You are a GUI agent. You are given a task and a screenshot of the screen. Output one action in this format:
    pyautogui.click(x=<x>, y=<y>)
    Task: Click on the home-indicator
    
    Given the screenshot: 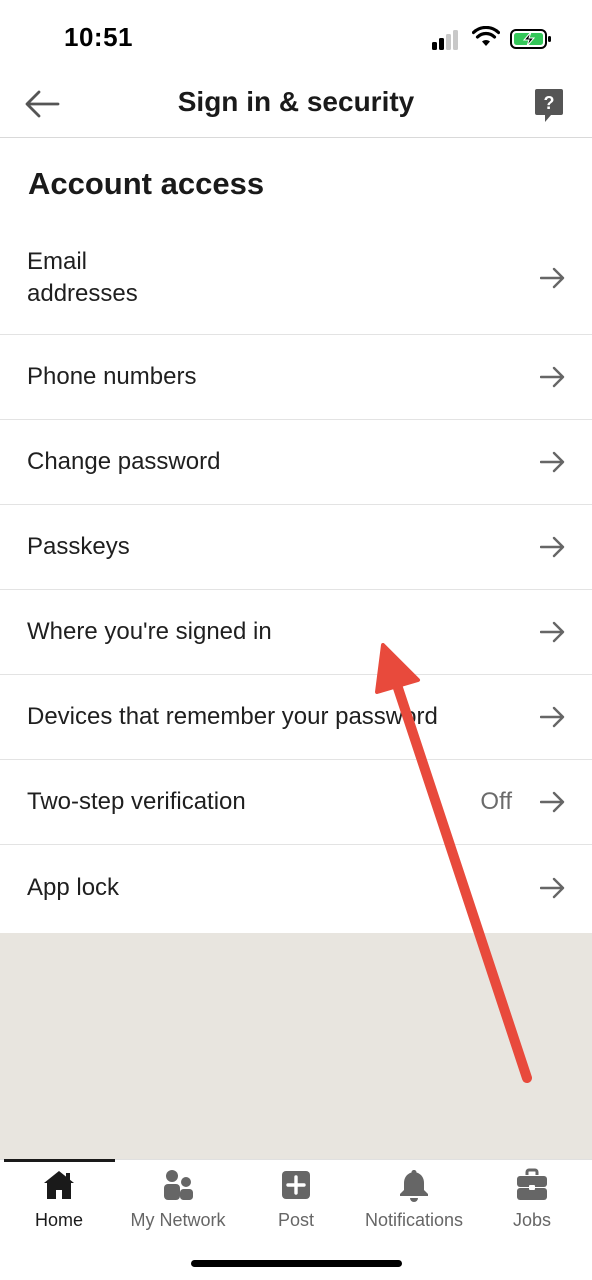 What is the action you would take?
    pyautogui.click(x=296, y=1263)
    